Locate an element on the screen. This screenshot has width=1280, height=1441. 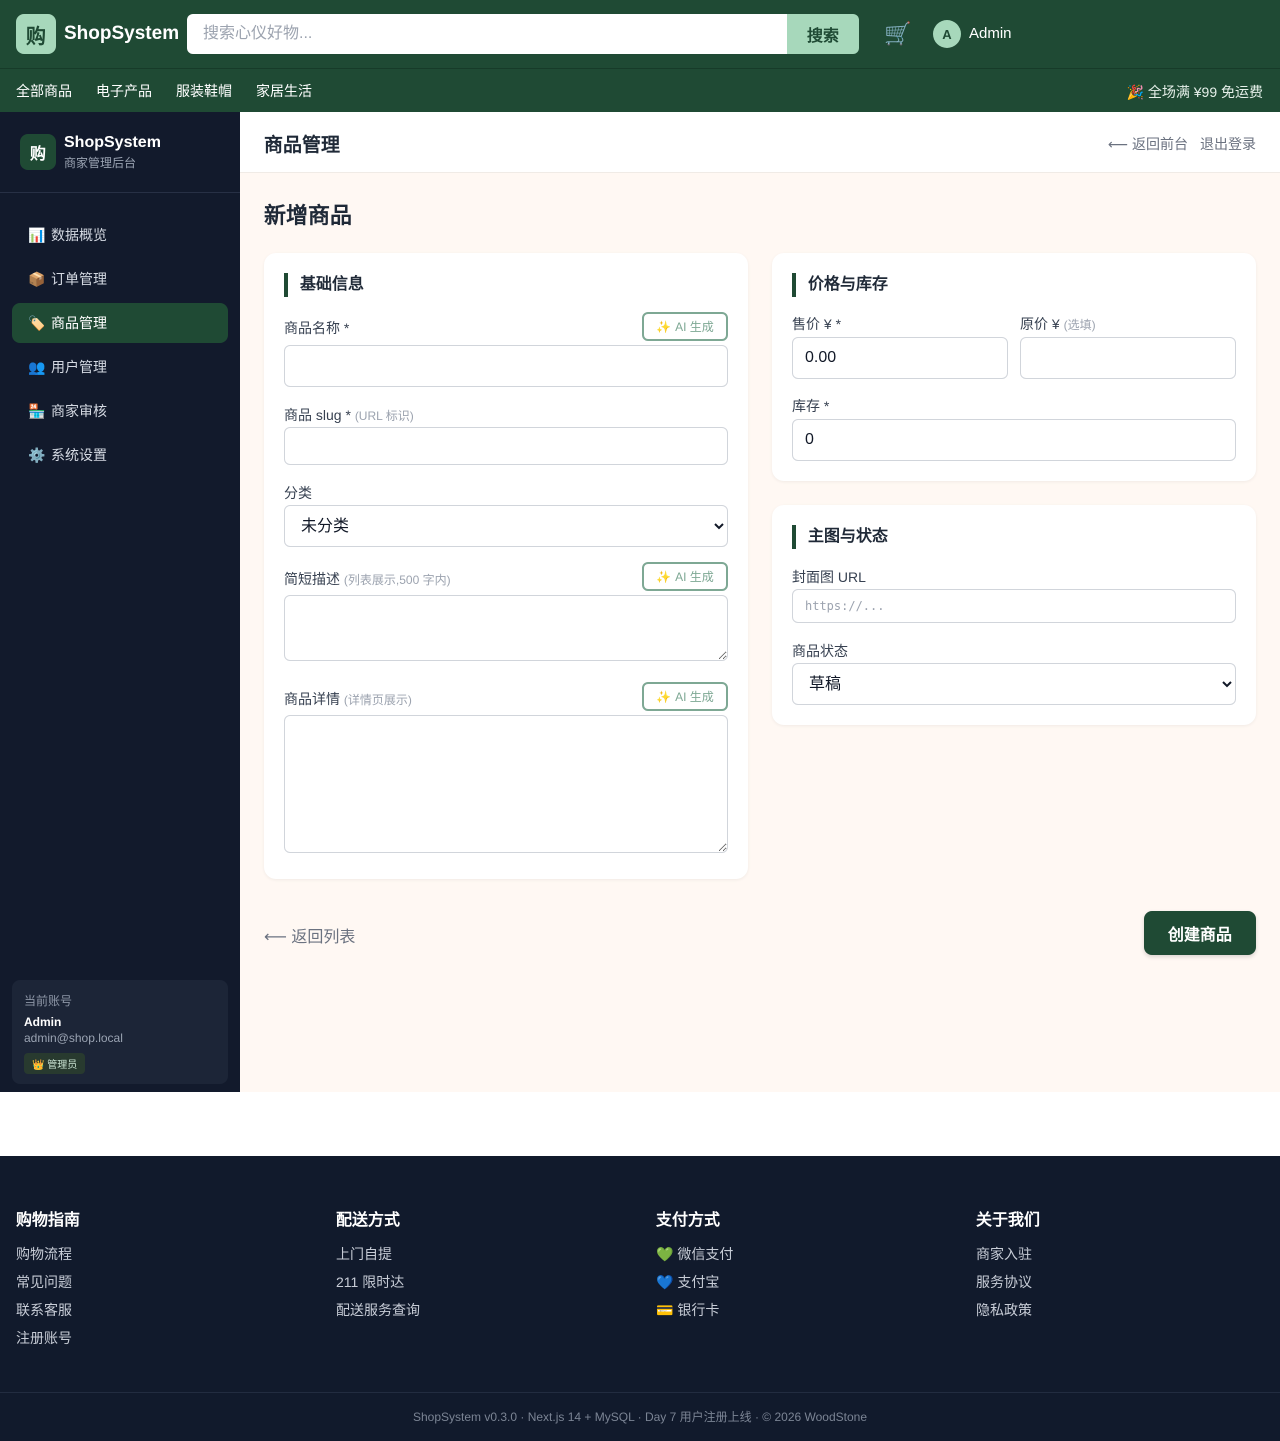
sidebar-item-label: 系统设置 is located at coordinates (79, 455).